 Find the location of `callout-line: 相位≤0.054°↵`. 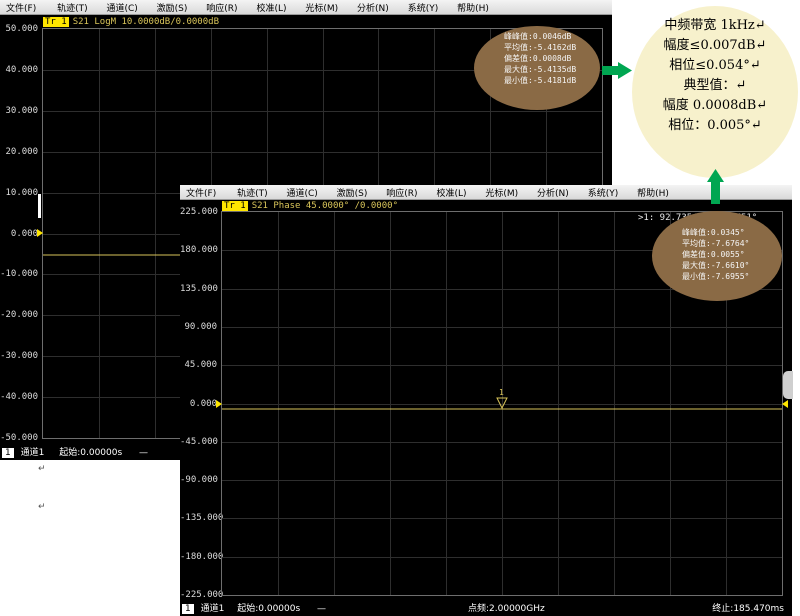

callout-line: 相位≤0.054°↵ is located at coordinates (715, 65).